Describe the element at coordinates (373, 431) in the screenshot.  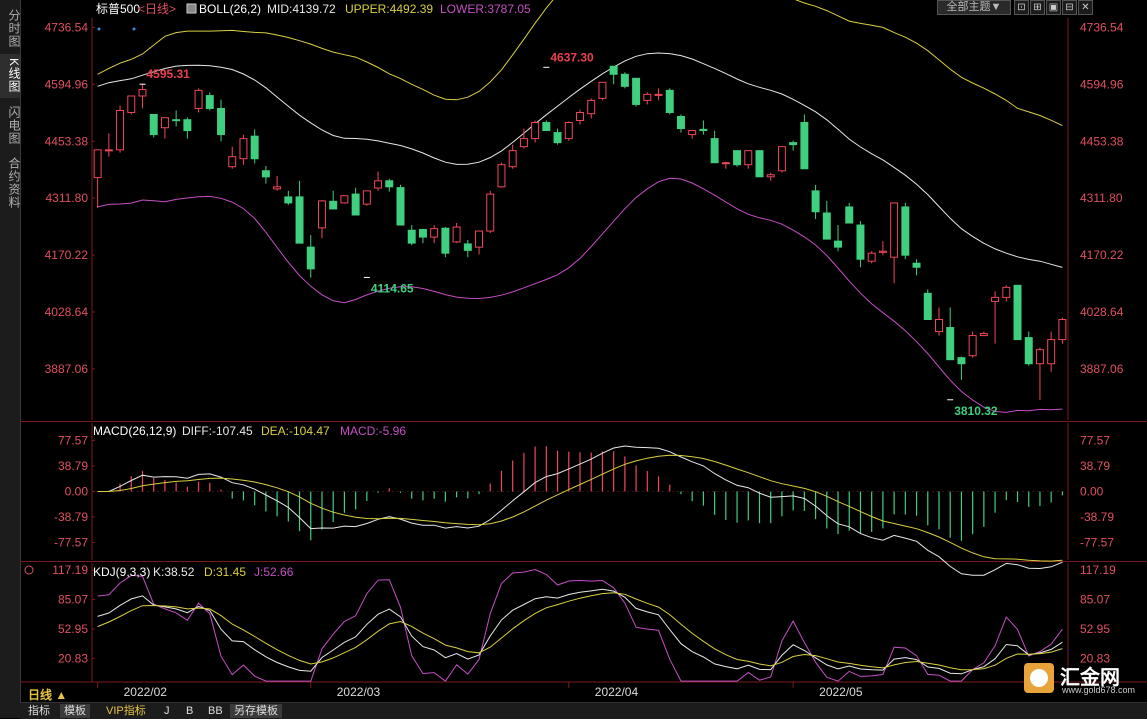
I see `macd-value: MACD:-5.96` at that location.